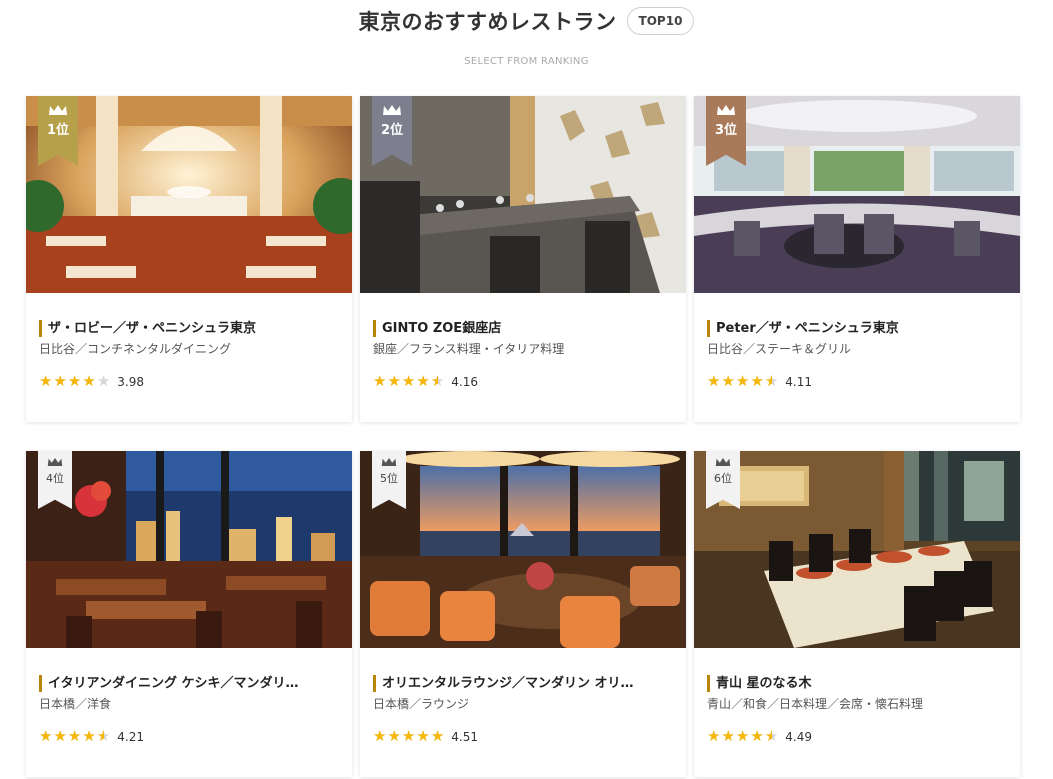  Describe the element at coordinates (523, 328) in the screenshot. I see `restaurant-name: GINTO ZOE銀座店` at that location.